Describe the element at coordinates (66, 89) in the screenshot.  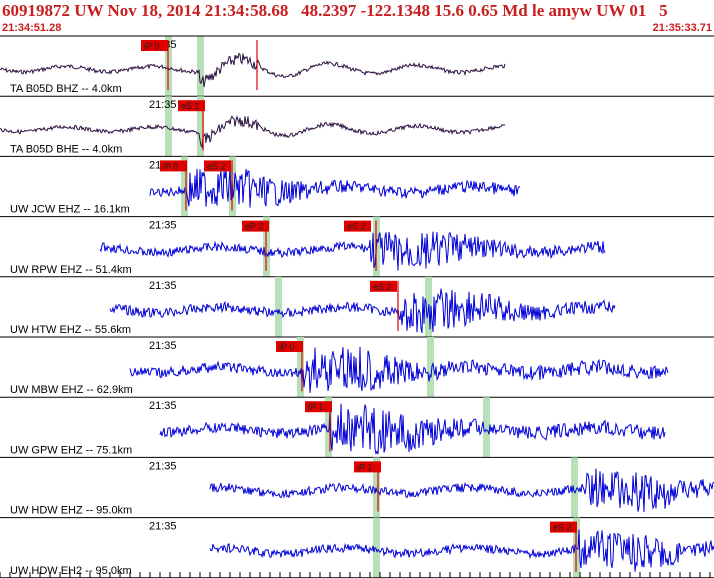
I see `station-label: TA B05D BHZ -- 4.0km` at that location.